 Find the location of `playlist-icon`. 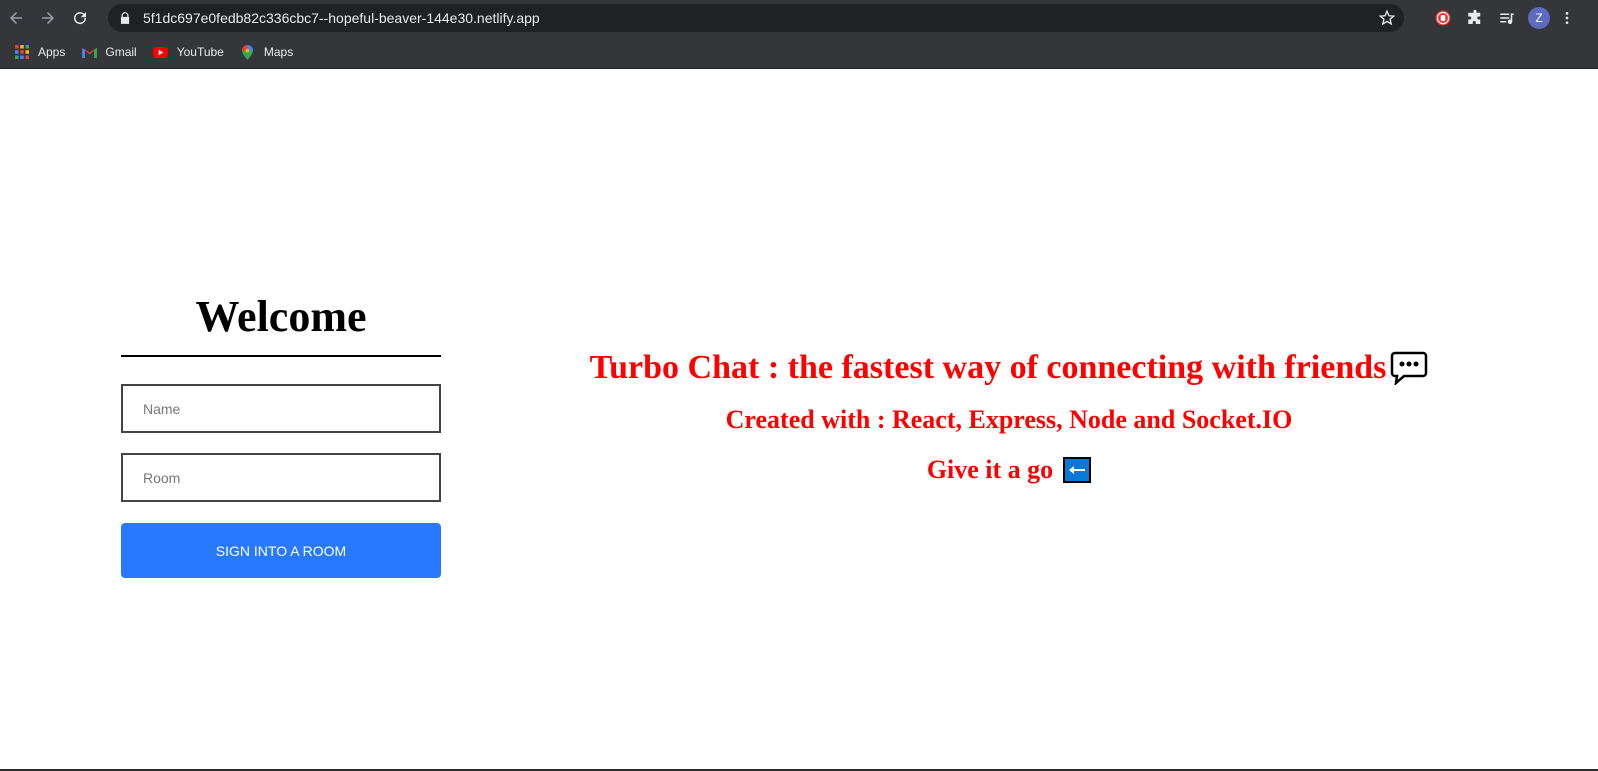

playlist-icon is located at coordinates (1507, 19).